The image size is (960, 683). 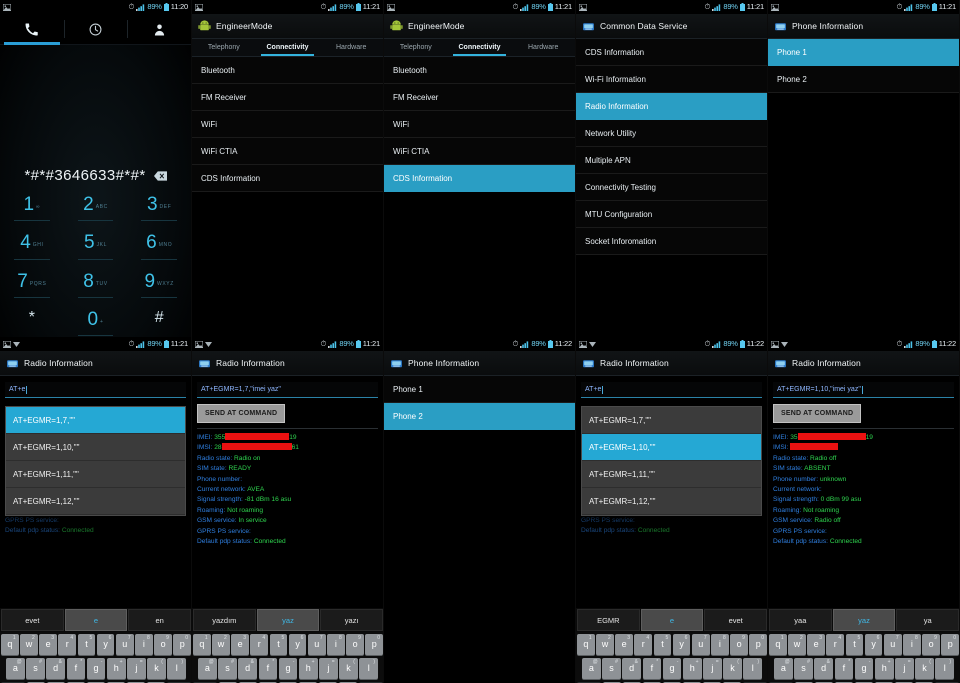 What do you see at coordinates (32, 323) in the screenshot?
I see `key-star: *` at bounding box center [32, 323].